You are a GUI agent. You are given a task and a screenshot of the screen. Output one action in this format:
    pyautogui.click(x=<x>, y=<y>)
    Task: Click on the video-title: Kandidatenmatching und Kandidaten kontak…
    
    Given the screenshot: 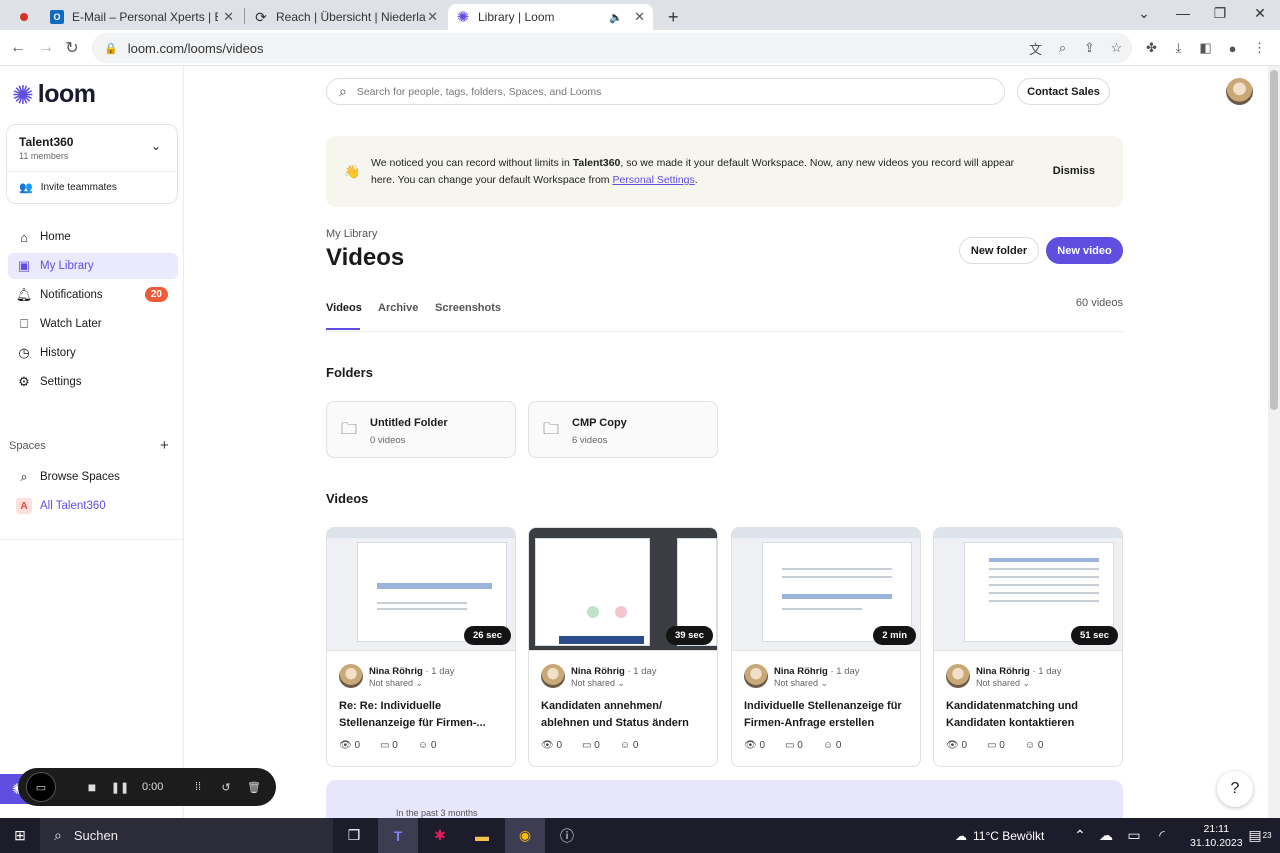 What is the action you would take?
    pyautogui.click(x=1031, y=715)
    